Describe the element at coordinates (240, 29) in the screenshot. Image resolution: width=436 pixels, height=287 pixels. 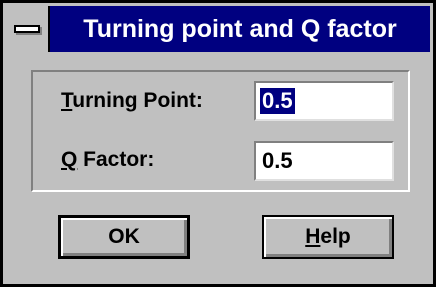
I see `window-title: Turning point and Q factor` at that location.